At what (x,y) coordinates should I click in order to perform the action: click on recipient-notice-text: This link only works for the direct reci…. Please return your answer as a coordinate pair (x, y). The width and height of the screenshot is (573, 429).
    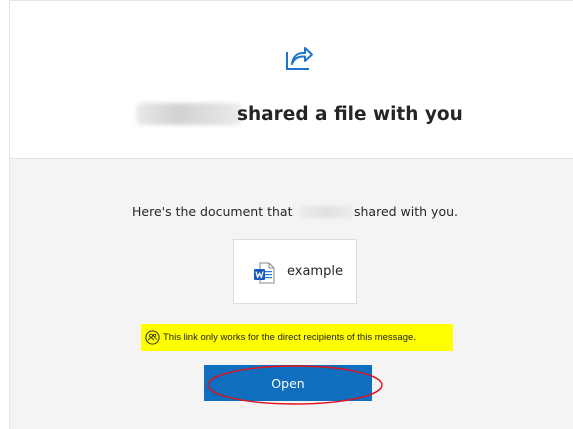
    Looking at the image, I should click on (289, 337).